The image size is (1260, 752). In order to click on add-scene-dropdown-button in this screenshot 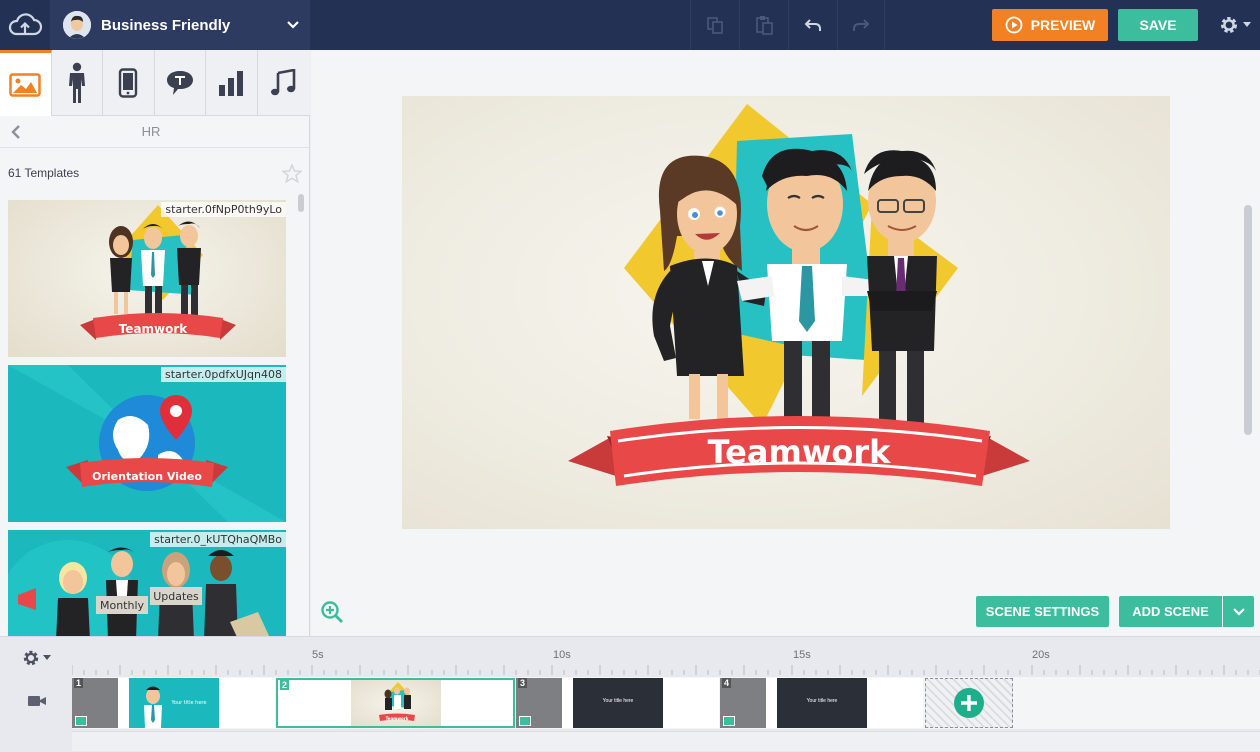, I will do `click(1238, 611)`.